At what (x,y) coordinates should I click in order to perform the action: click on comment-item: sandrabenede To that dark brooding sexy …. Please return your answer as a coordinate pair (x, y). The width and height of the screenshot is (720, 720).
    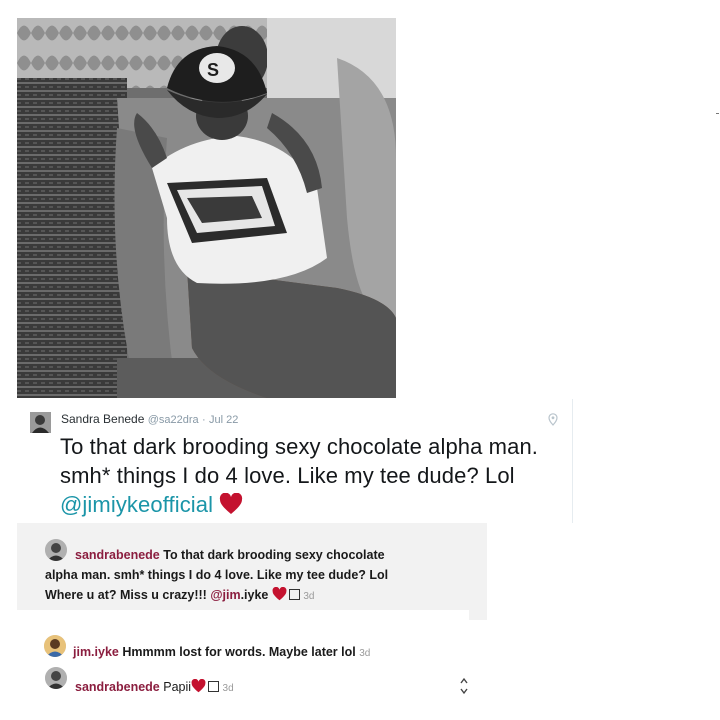
    Looking at the image, I should click on (275, 555).